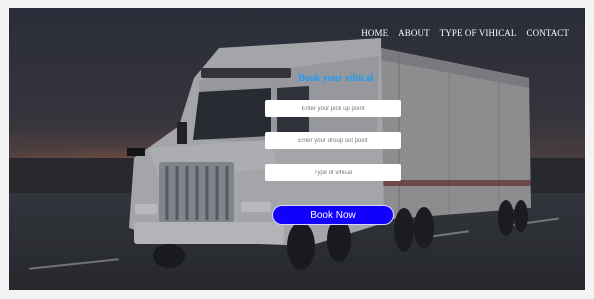 The height and width of the screenshot is (299, 594). I want to click on pickup-point-input, so click(333, 108).